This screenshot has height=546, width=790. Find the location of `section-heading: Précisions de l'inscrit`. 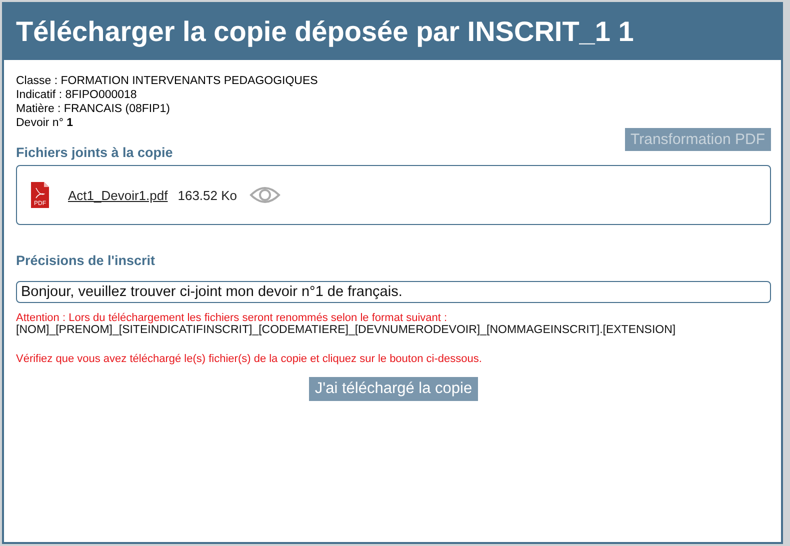

section-heading: Précisions de l'inscrit is located at coordinates (86, 260).